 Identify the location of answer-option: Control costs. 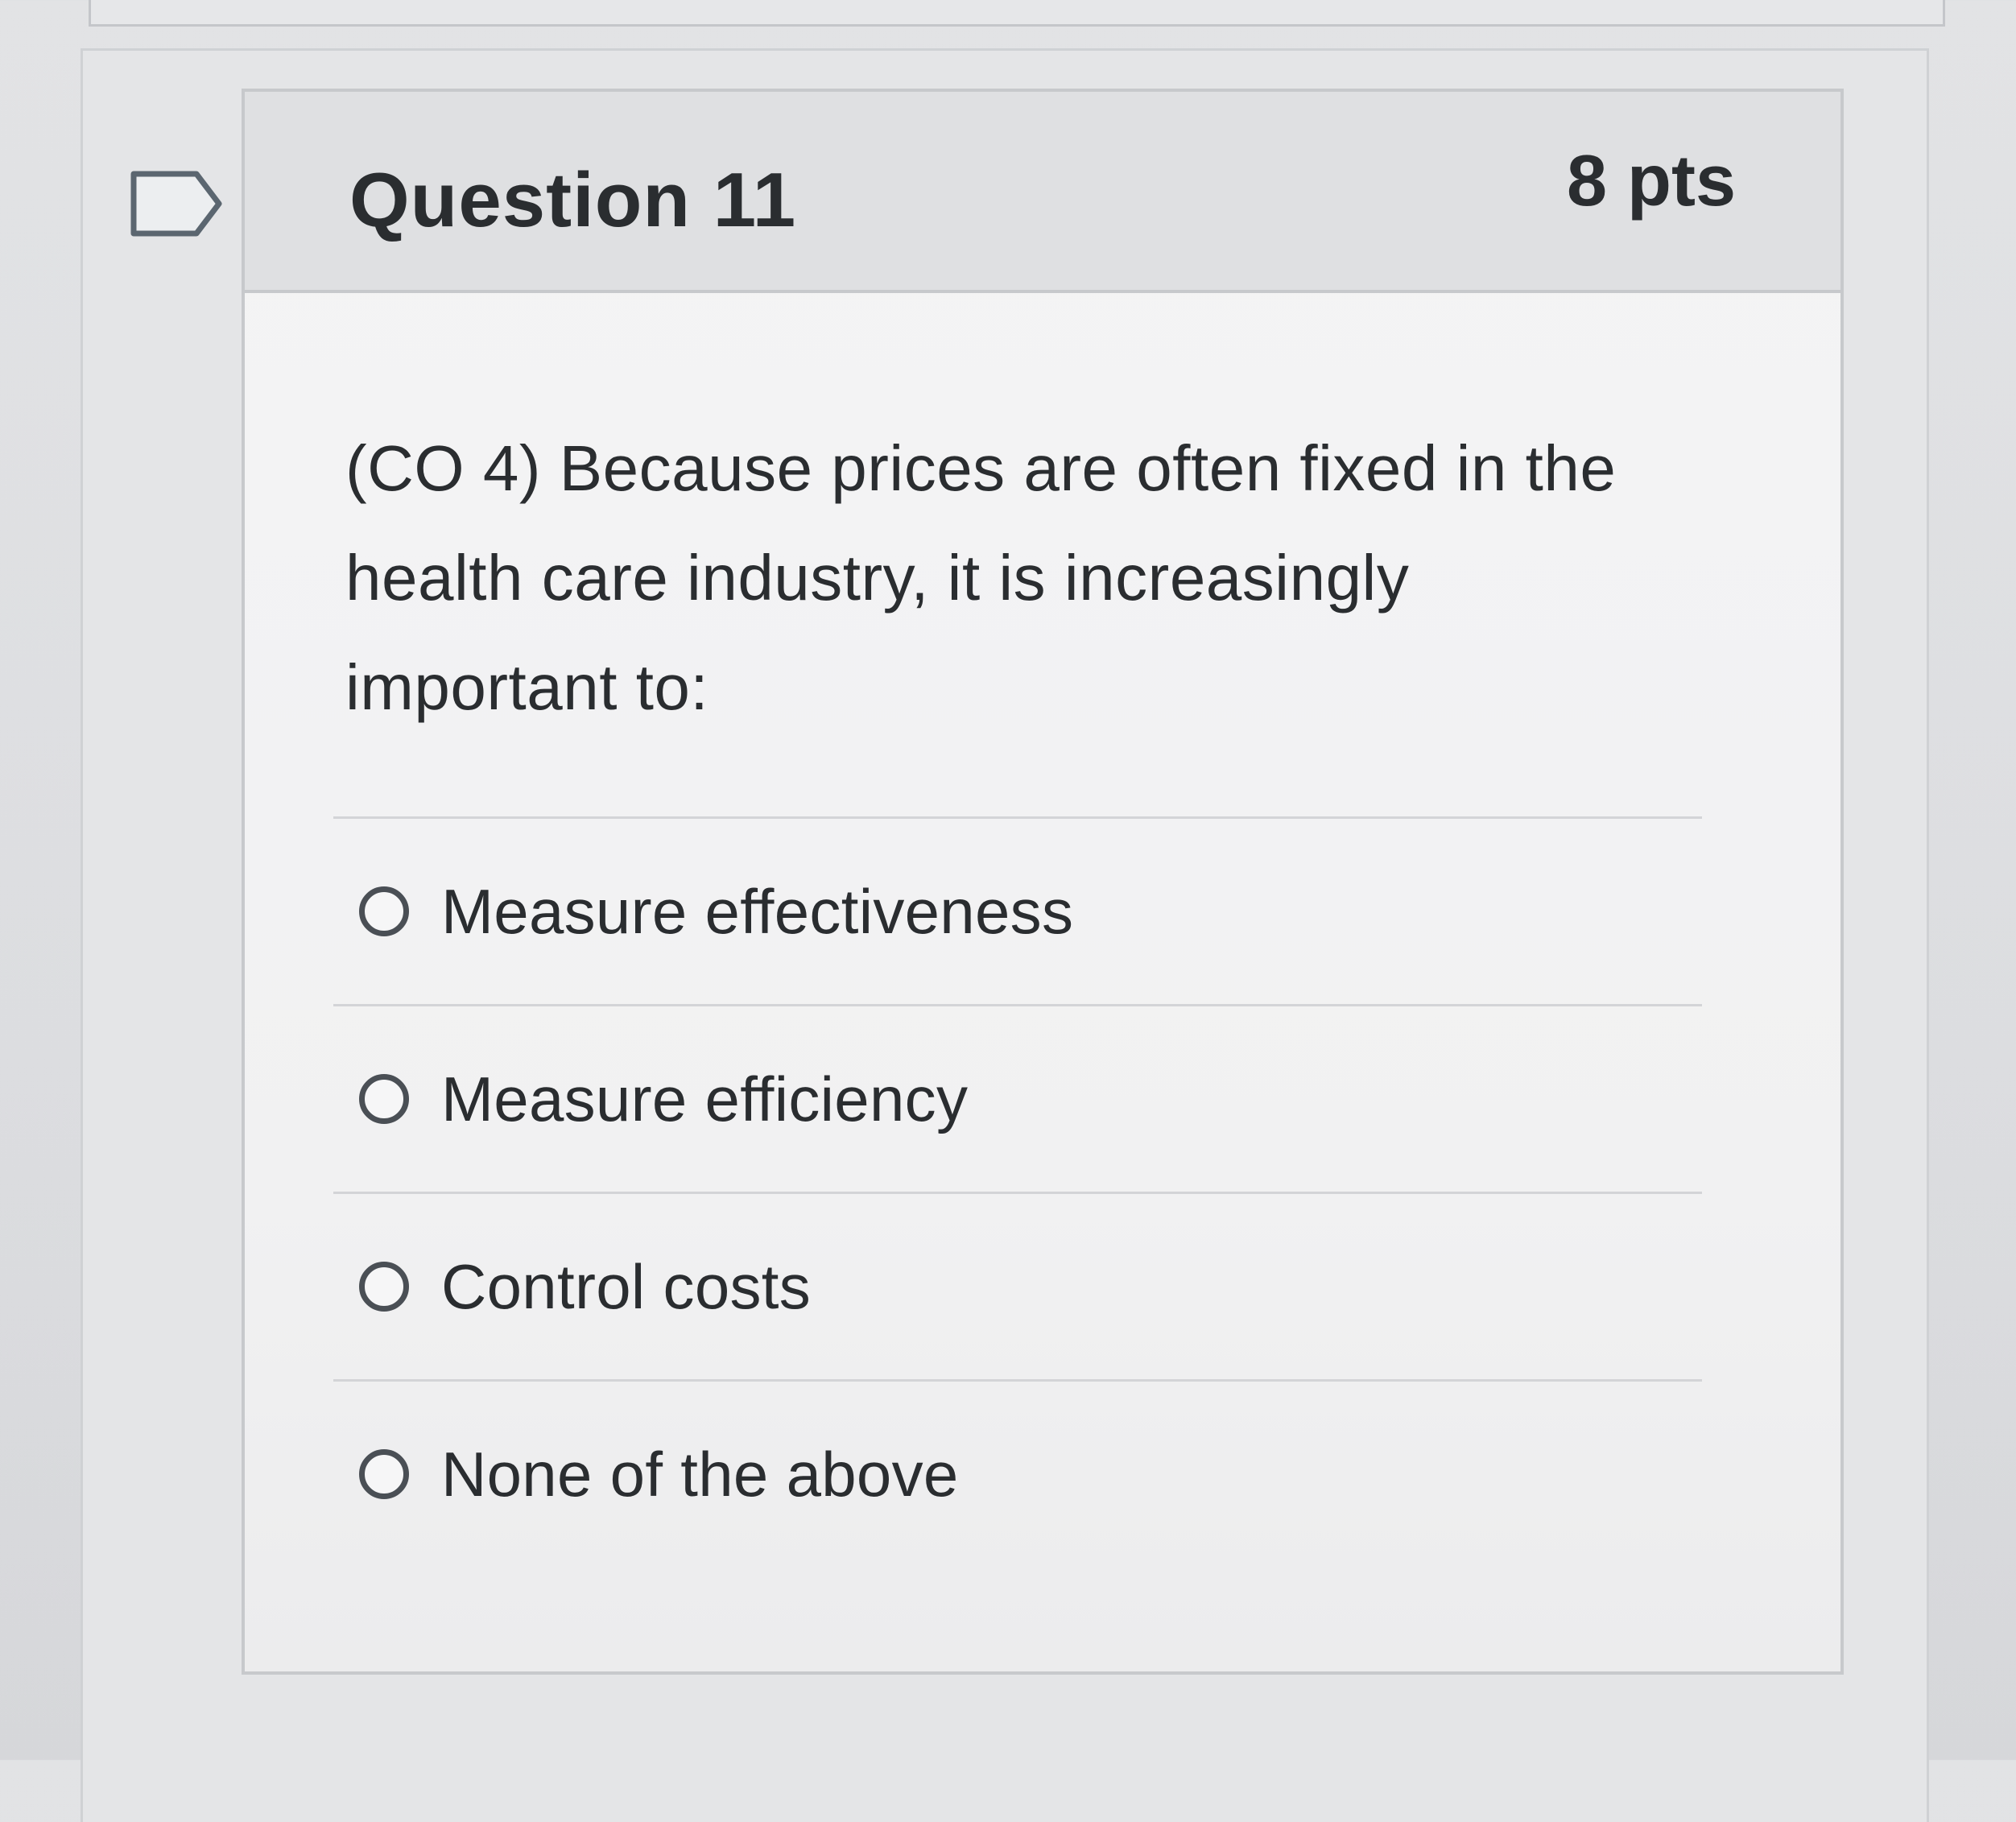
(1017, 1286).